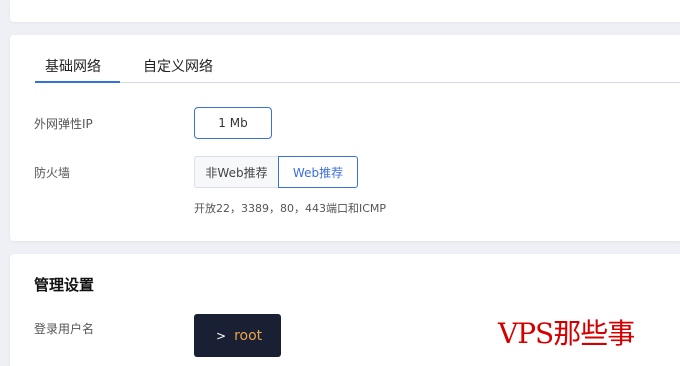 The height and width of the screenshot is (366, 680). What do you see at coordinates (566, 333) in the screenshot?
I see `watermark: VPS那些事` at bounding box center [566, 333].